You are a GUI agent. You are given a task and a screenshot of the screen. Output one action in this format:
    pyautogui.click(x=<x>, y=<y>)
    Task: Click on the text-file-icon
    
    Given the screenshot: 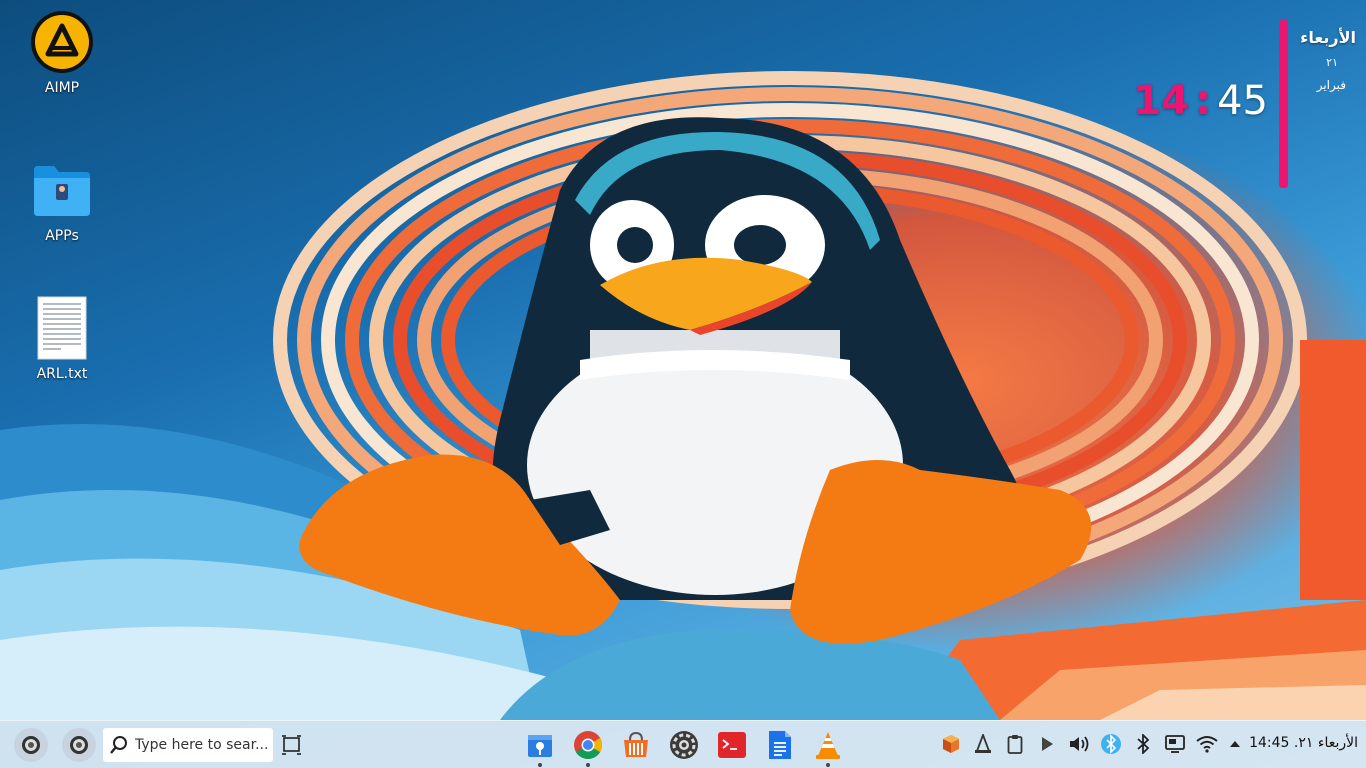 What is the action you would take?
    pyautogui.click(x=62, y=328)
    